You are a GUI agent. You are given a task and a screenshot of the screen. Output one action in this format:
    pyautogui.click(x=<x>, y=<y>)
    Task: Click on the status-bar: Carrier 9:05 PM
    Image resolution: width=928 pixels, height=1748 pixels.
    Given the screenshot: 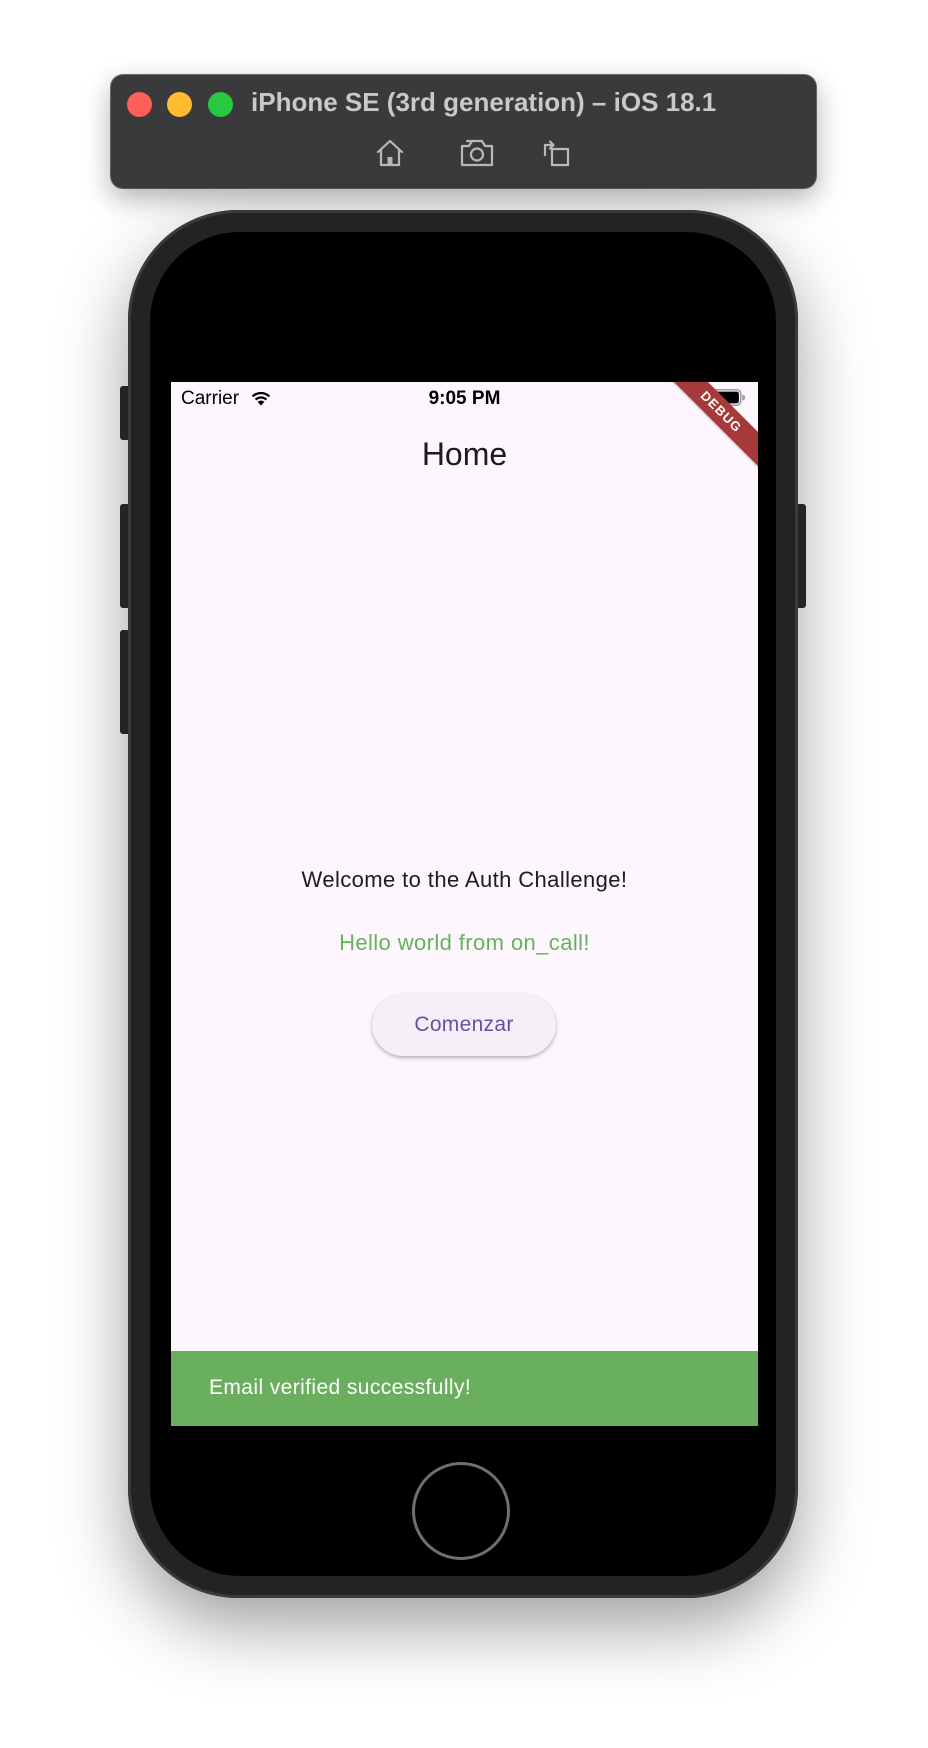 What is the action you would take?
    pyautogui.click(x=464, y=399)
    